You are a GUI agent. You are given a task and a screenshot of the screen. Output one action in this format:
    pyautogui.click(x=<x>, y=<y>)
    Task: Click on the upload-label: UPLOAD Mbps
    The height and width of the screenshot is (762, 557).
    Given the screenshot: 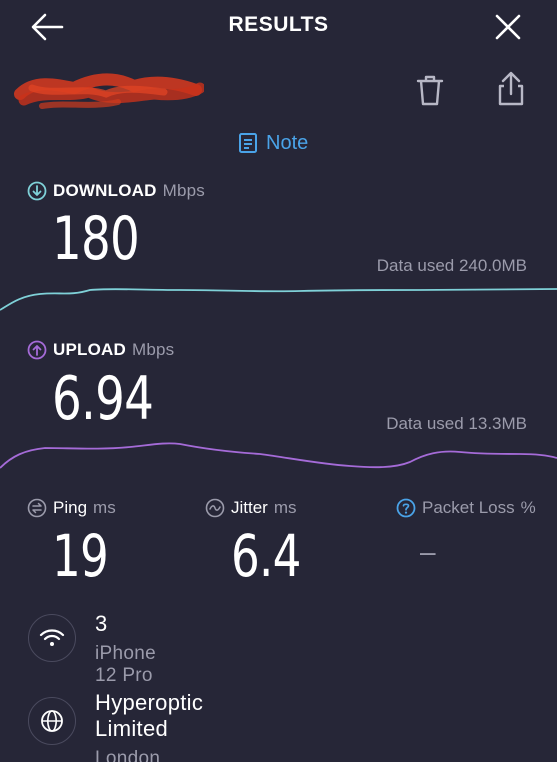 What is the action you would take?
    pyautogui.click(x=100, y=350)
    